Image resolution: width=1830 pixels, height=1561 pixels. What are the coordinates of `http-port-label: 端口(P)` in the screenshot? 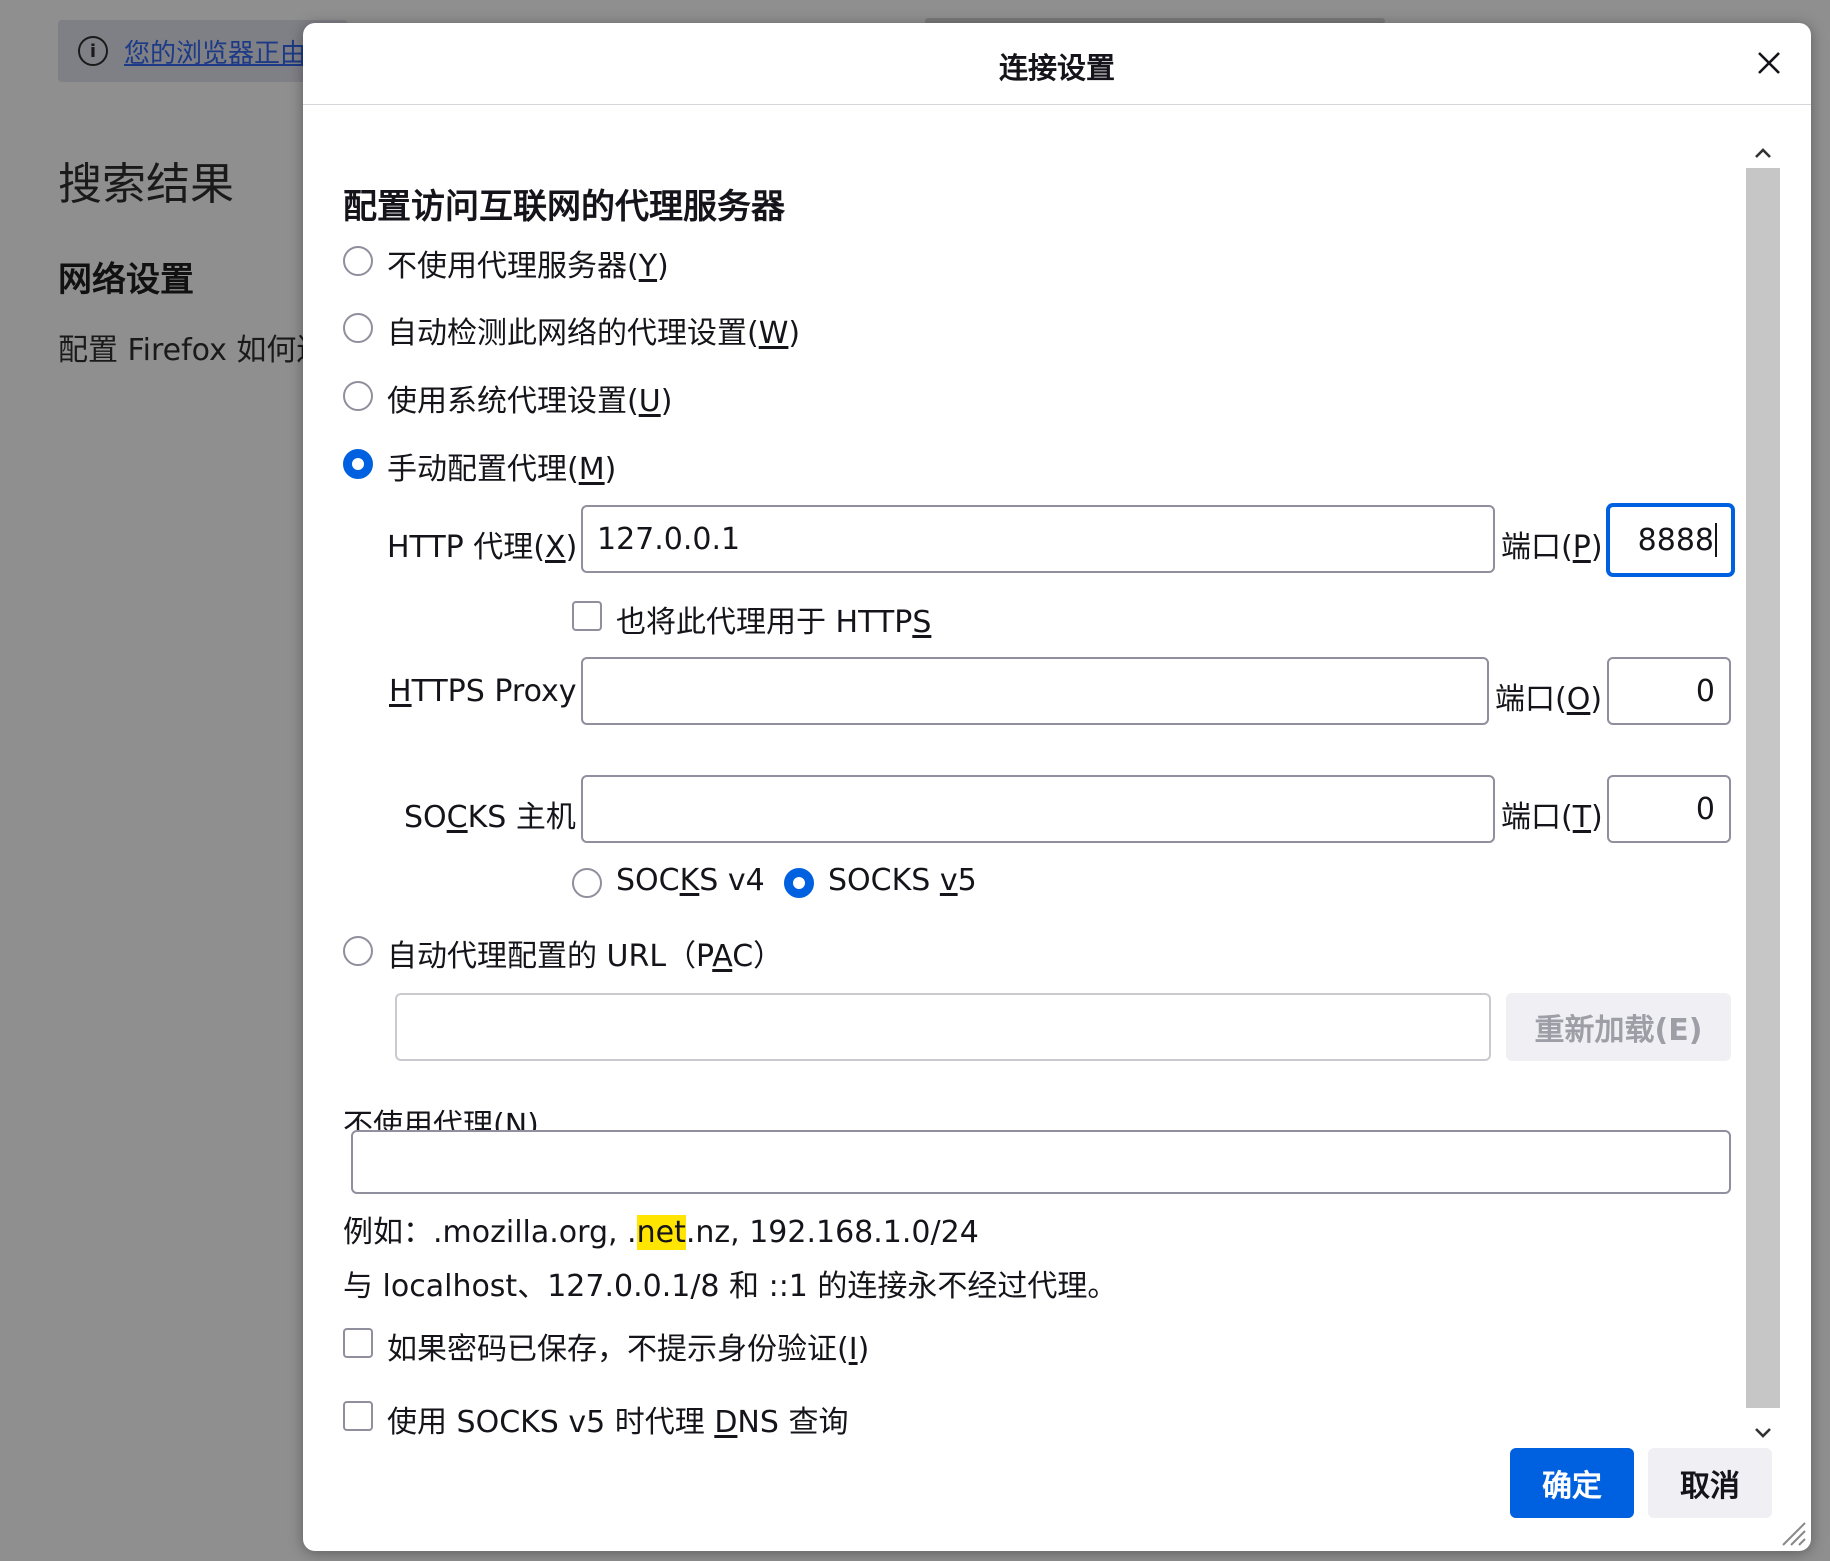 It's located at (1552, 547).